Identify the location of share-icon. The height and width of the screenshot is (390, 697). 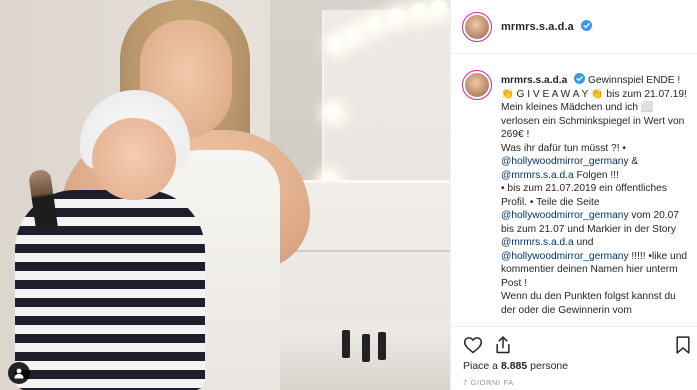
(503, 345).